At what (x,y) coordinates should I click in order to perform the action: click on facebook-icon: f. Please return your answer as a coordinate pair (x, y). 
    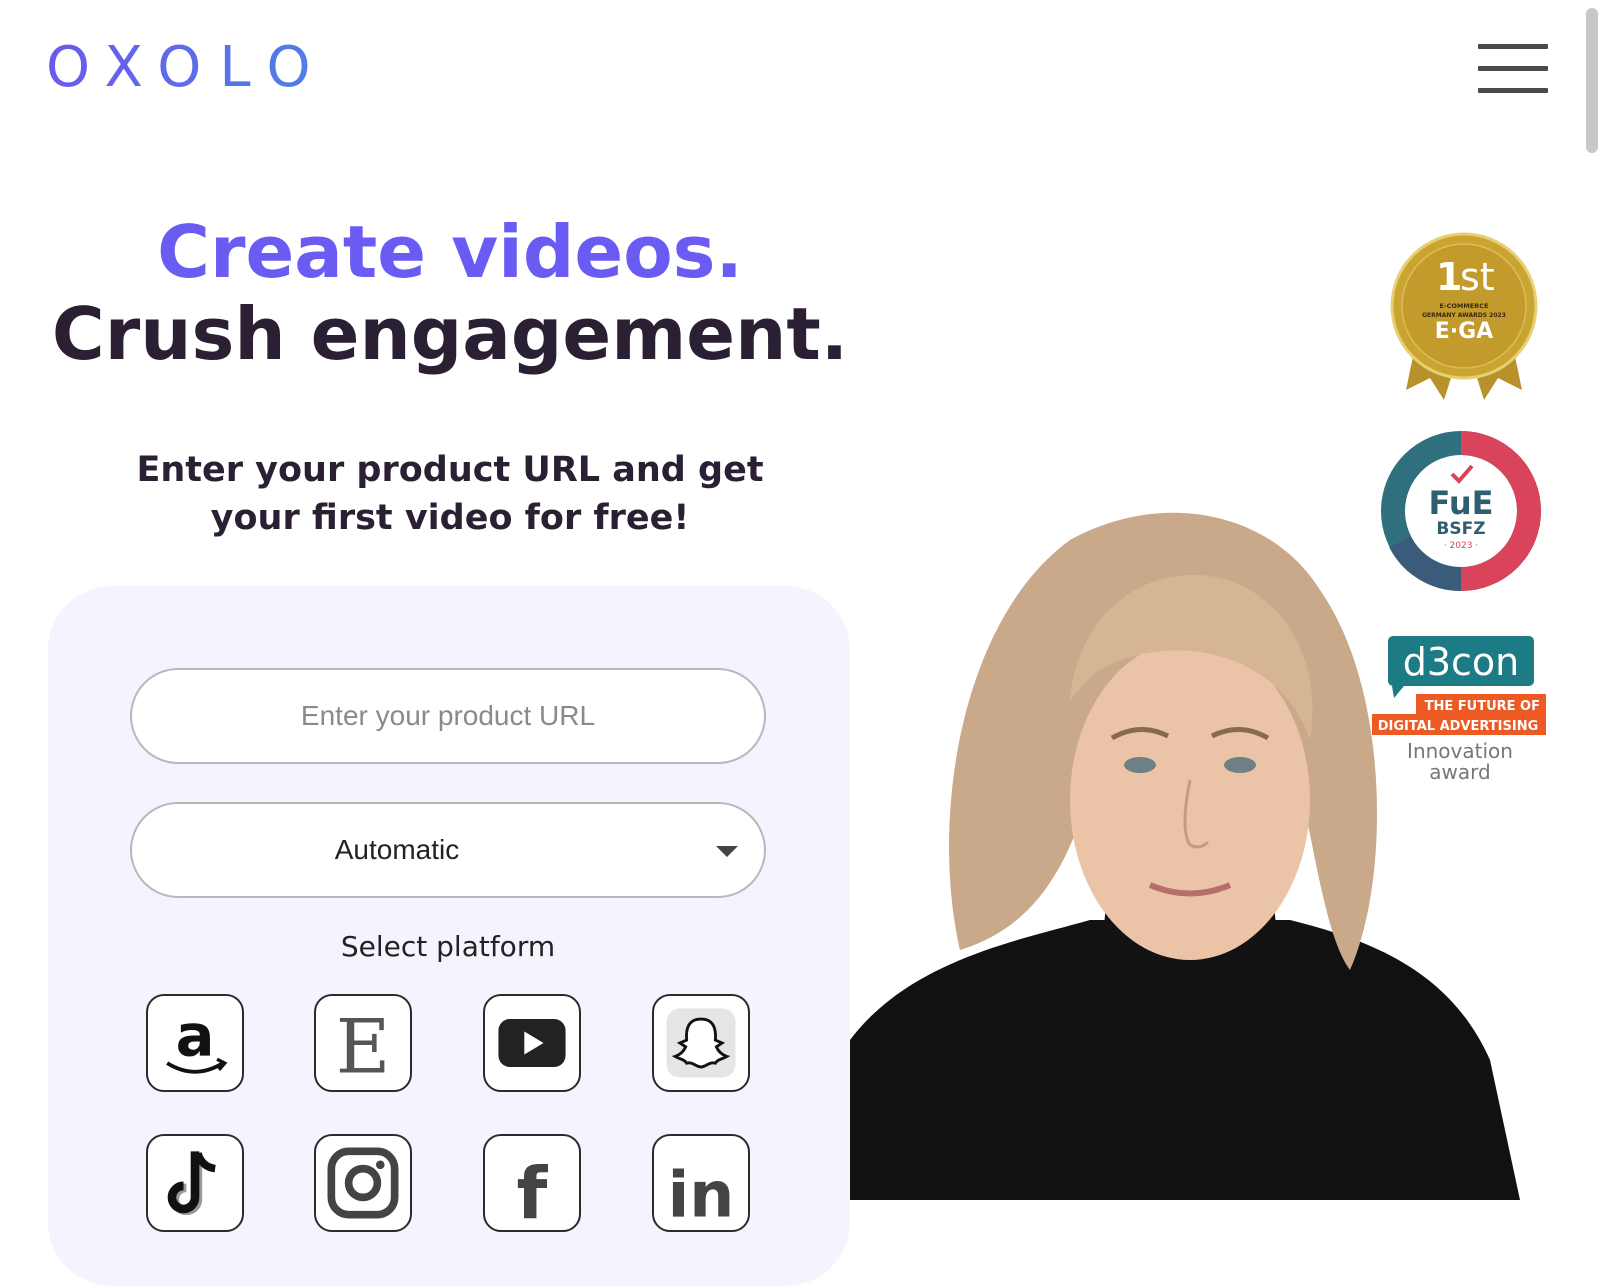
    Looking at the image, I should click on (533, 1191).